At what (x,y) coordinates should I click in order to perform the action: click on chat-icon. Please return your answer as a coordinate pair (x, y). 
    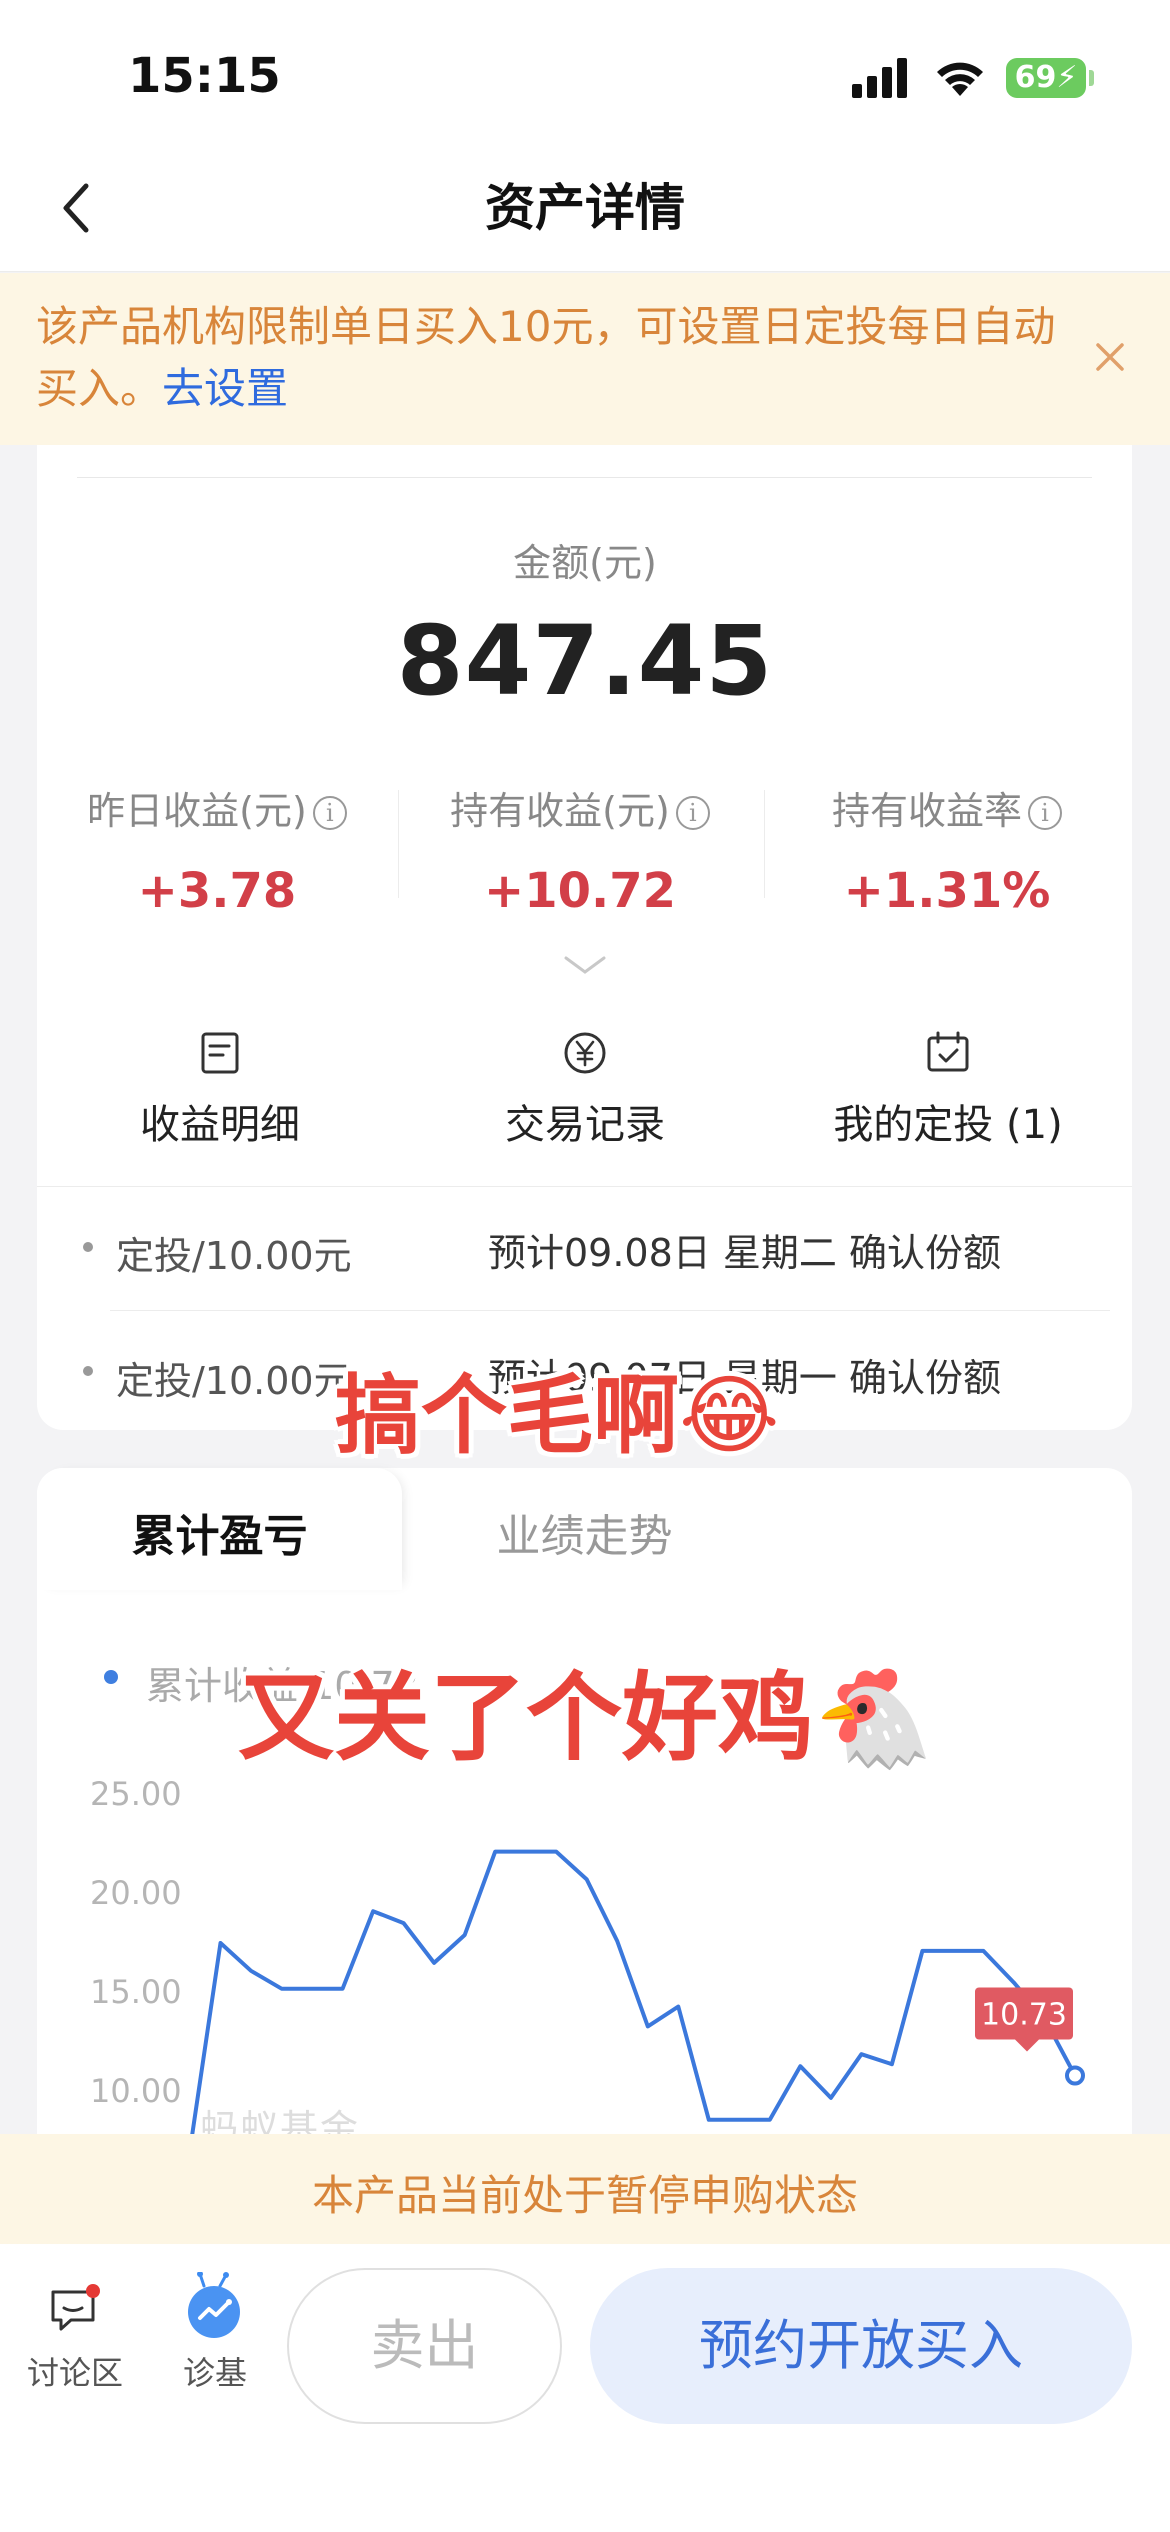
    Looking at the image, I should click on (75, 2307).